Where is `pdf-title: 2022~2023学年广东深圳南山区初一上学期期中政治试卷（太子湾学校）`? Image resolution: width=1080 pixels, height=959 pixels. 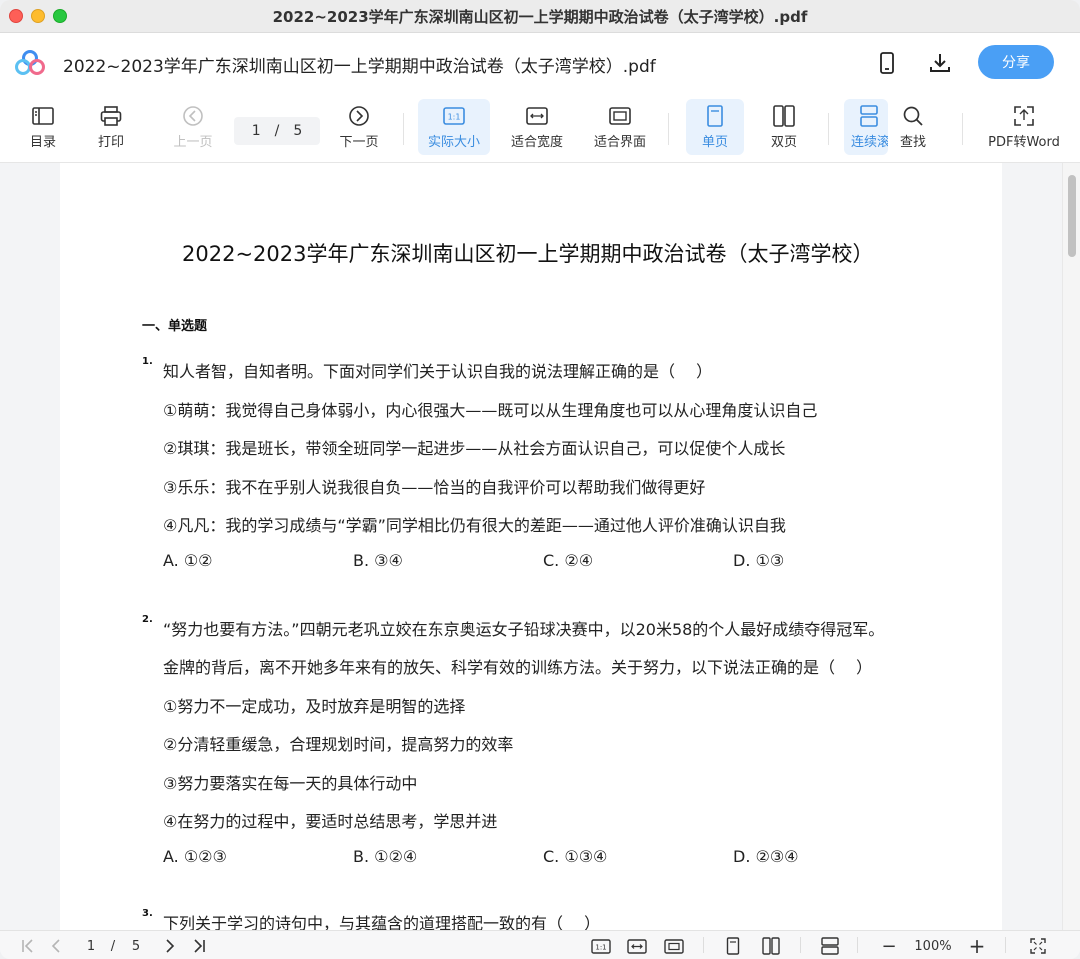
pdf-title: 2022~2023学年广东深圳南山区初一上学期期中政治试卷（太子湾学校） is located at coordinates (528, 254).